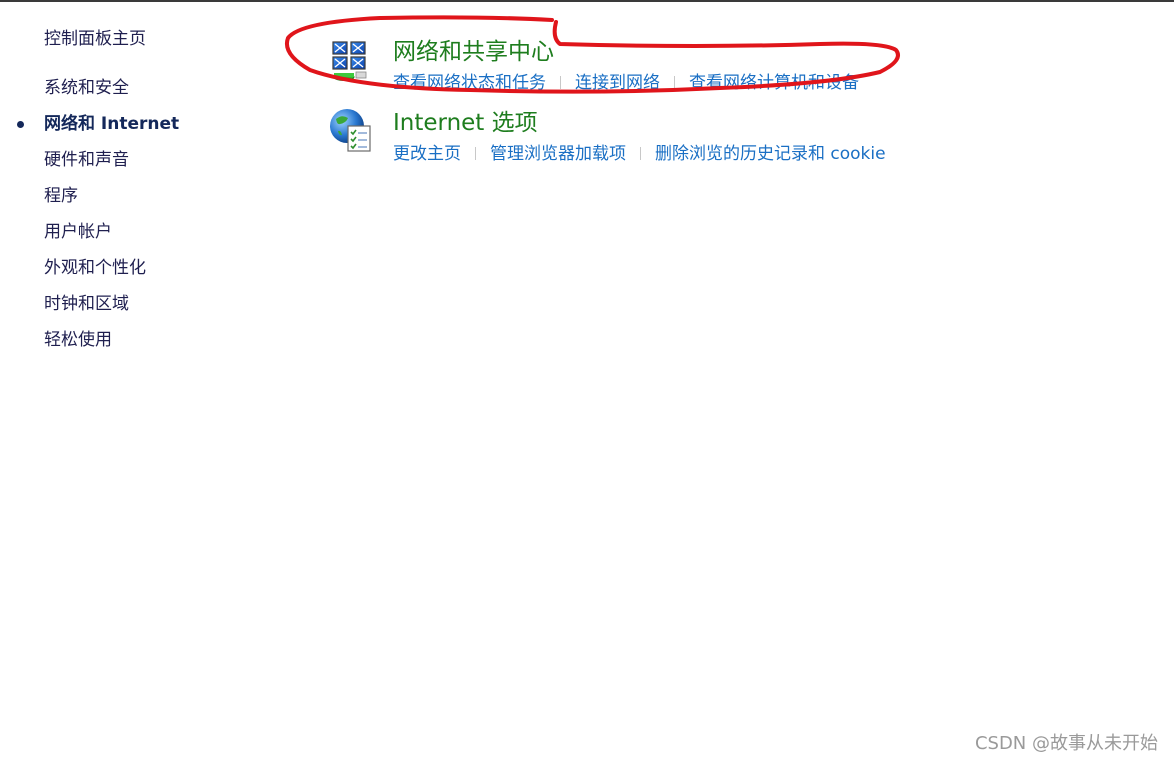  I want to click on sidebar-item-user-accounts: 用户帐户, so click(130, 237).